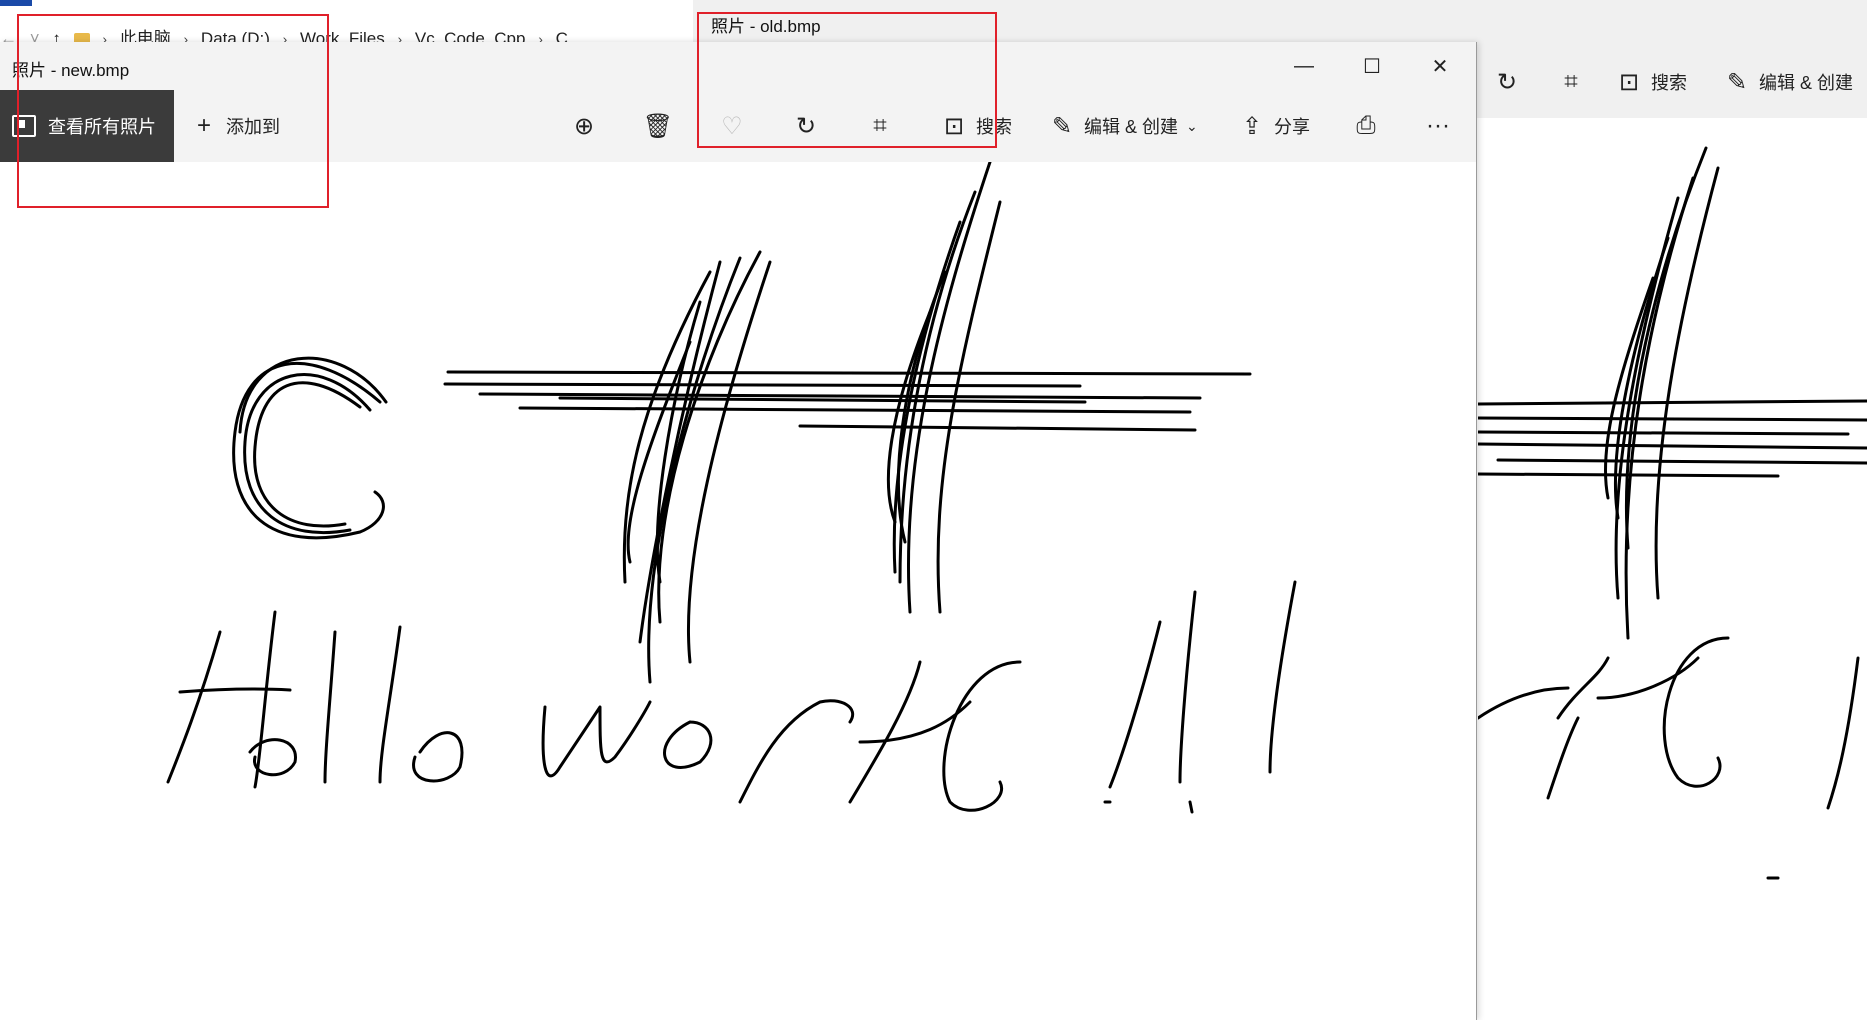 The width and height of the screenshot is (1867, 1020). I want to click on search-button: ⊡ 搜索, so click(976, 126).